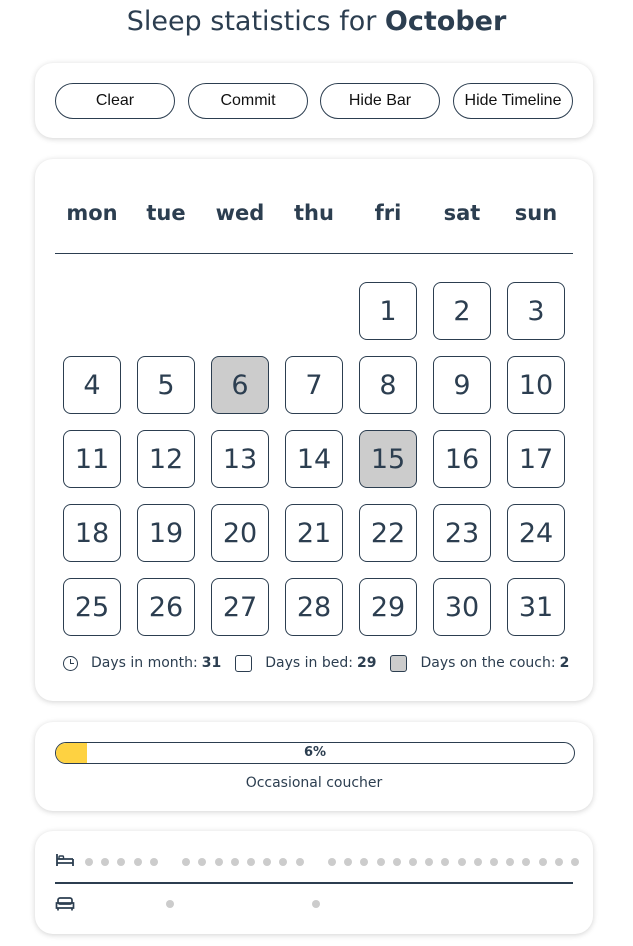 This screenshot has width=633, height=946. Describe the element at coordinates (388, 459) in the screenshot. I see `calendar-day: 15` at that location.